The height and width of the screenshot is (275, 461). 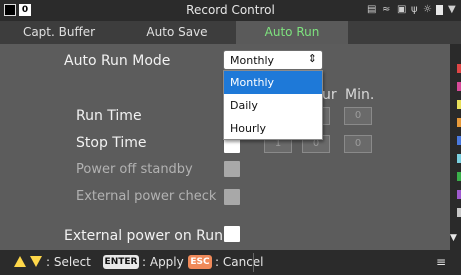 I want to click on option-monthly: Monthly, so click(x=273, y=82).